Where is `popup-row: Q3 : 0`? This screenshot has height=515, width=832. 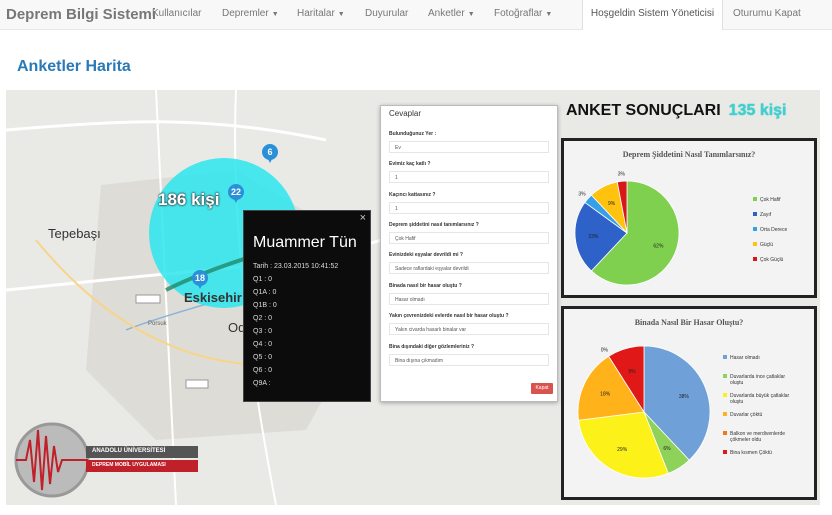 popup-row: Q3 : 0 is located at coordinates (263, 331).